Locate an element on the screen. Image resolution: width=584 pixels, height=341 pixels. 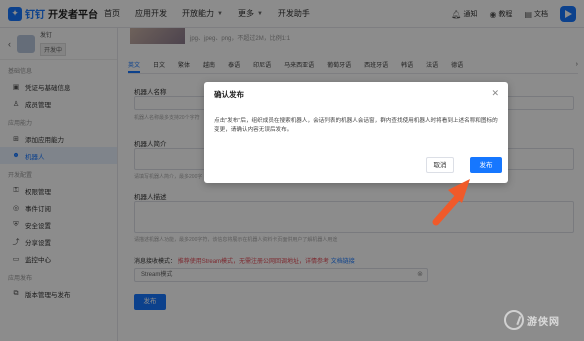
close-icon: ✕ is located at coordinates (495, 93).